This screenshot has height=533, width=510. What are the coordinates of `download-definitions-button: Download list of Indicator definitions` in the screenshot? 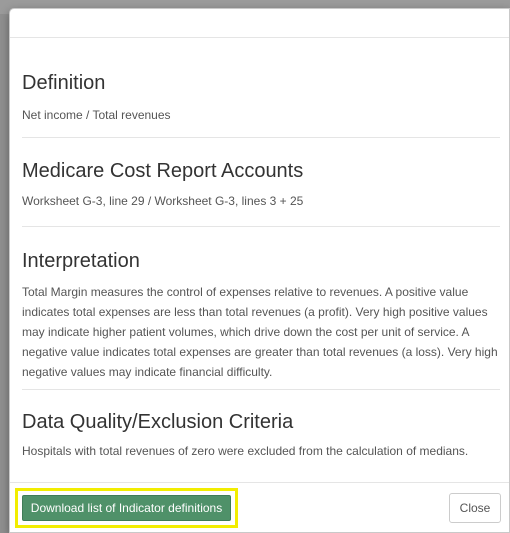 It's located at (126, 508).